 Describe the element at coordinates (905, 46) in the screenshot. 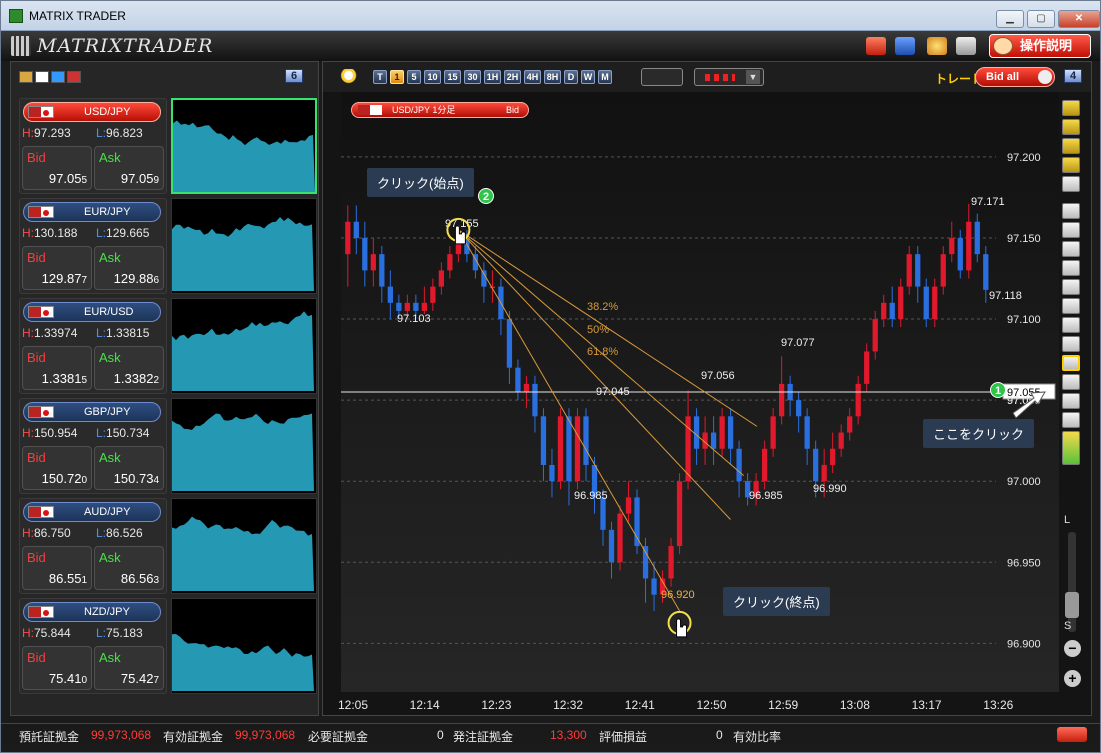

I see `save-icon` at that location.